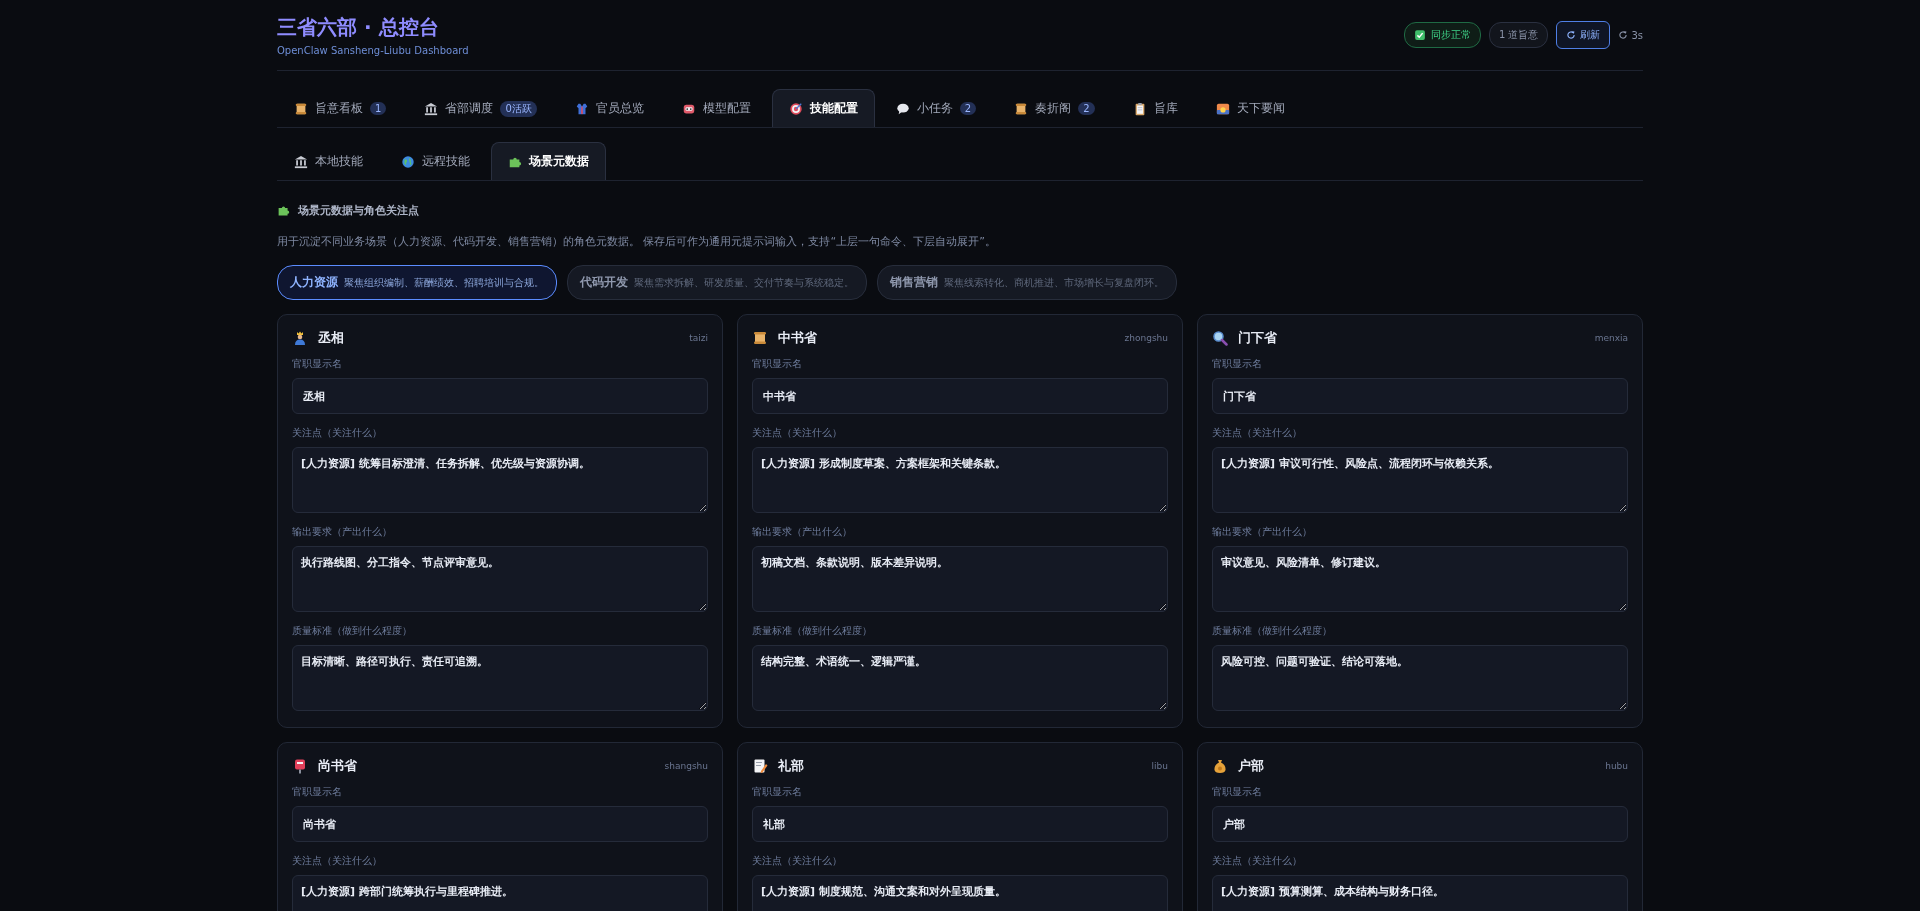 This screenshot has width=1920, height=911. Describe the element at coordinates (760, 766) in the screenshot. I see `memo-icon` at that location.